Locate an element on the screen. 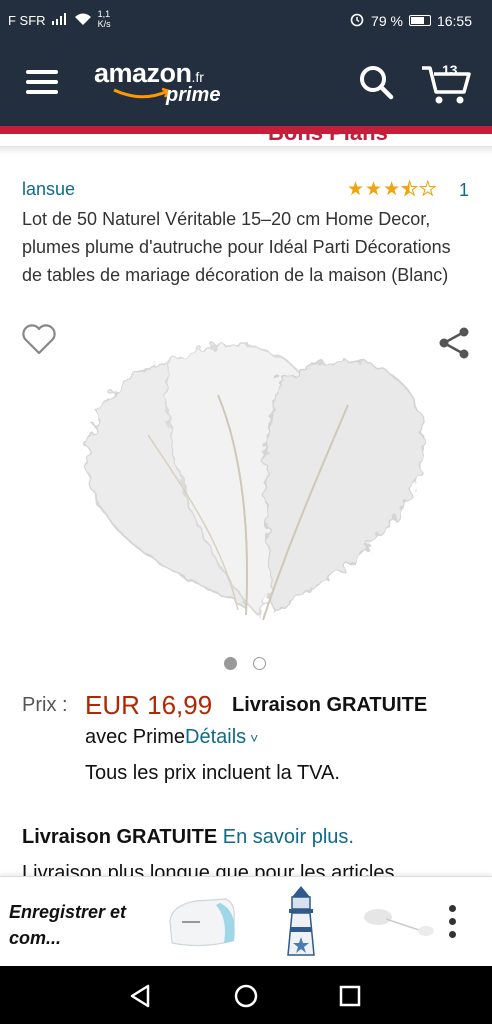 The image size is (492, 1024). prime-line: avec PrimeDétails ˅ is located at coordinates (171, 737).